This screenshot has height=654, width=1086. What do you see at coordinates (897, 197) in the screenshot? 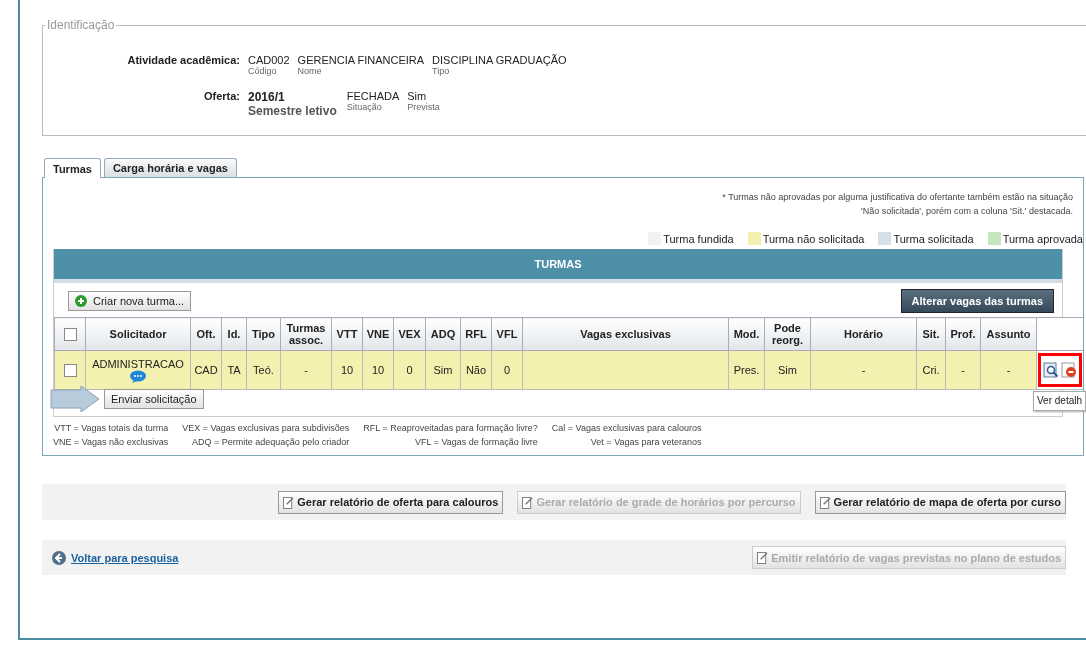
I see `note-text: * Turmas não aprovadas por alguma justificativa do ofertante também estão na situação` at bounding box center [897, 197].